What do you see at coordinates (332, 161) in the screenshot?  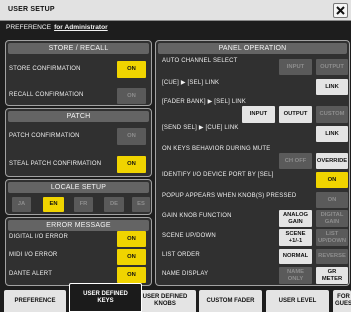 I see `override-button: OVERRIDE` at bounding box center [332, 161].